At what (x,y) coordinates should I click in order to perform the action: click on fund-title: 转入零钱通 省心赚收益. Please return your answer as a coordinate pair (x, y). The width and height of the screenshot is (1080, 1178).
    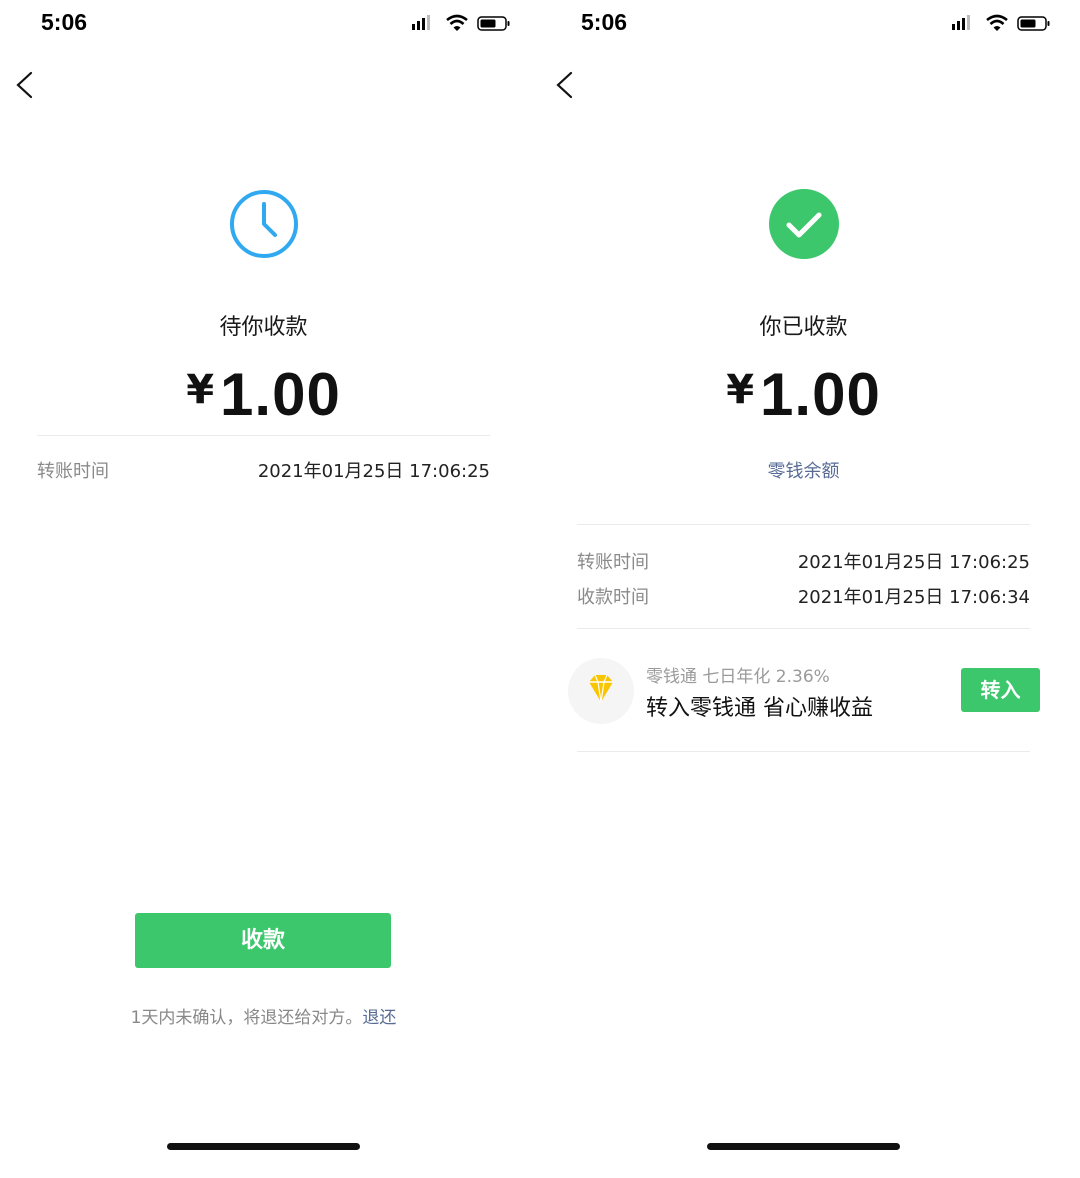
    Looking at the image, I should click on (759, 708).